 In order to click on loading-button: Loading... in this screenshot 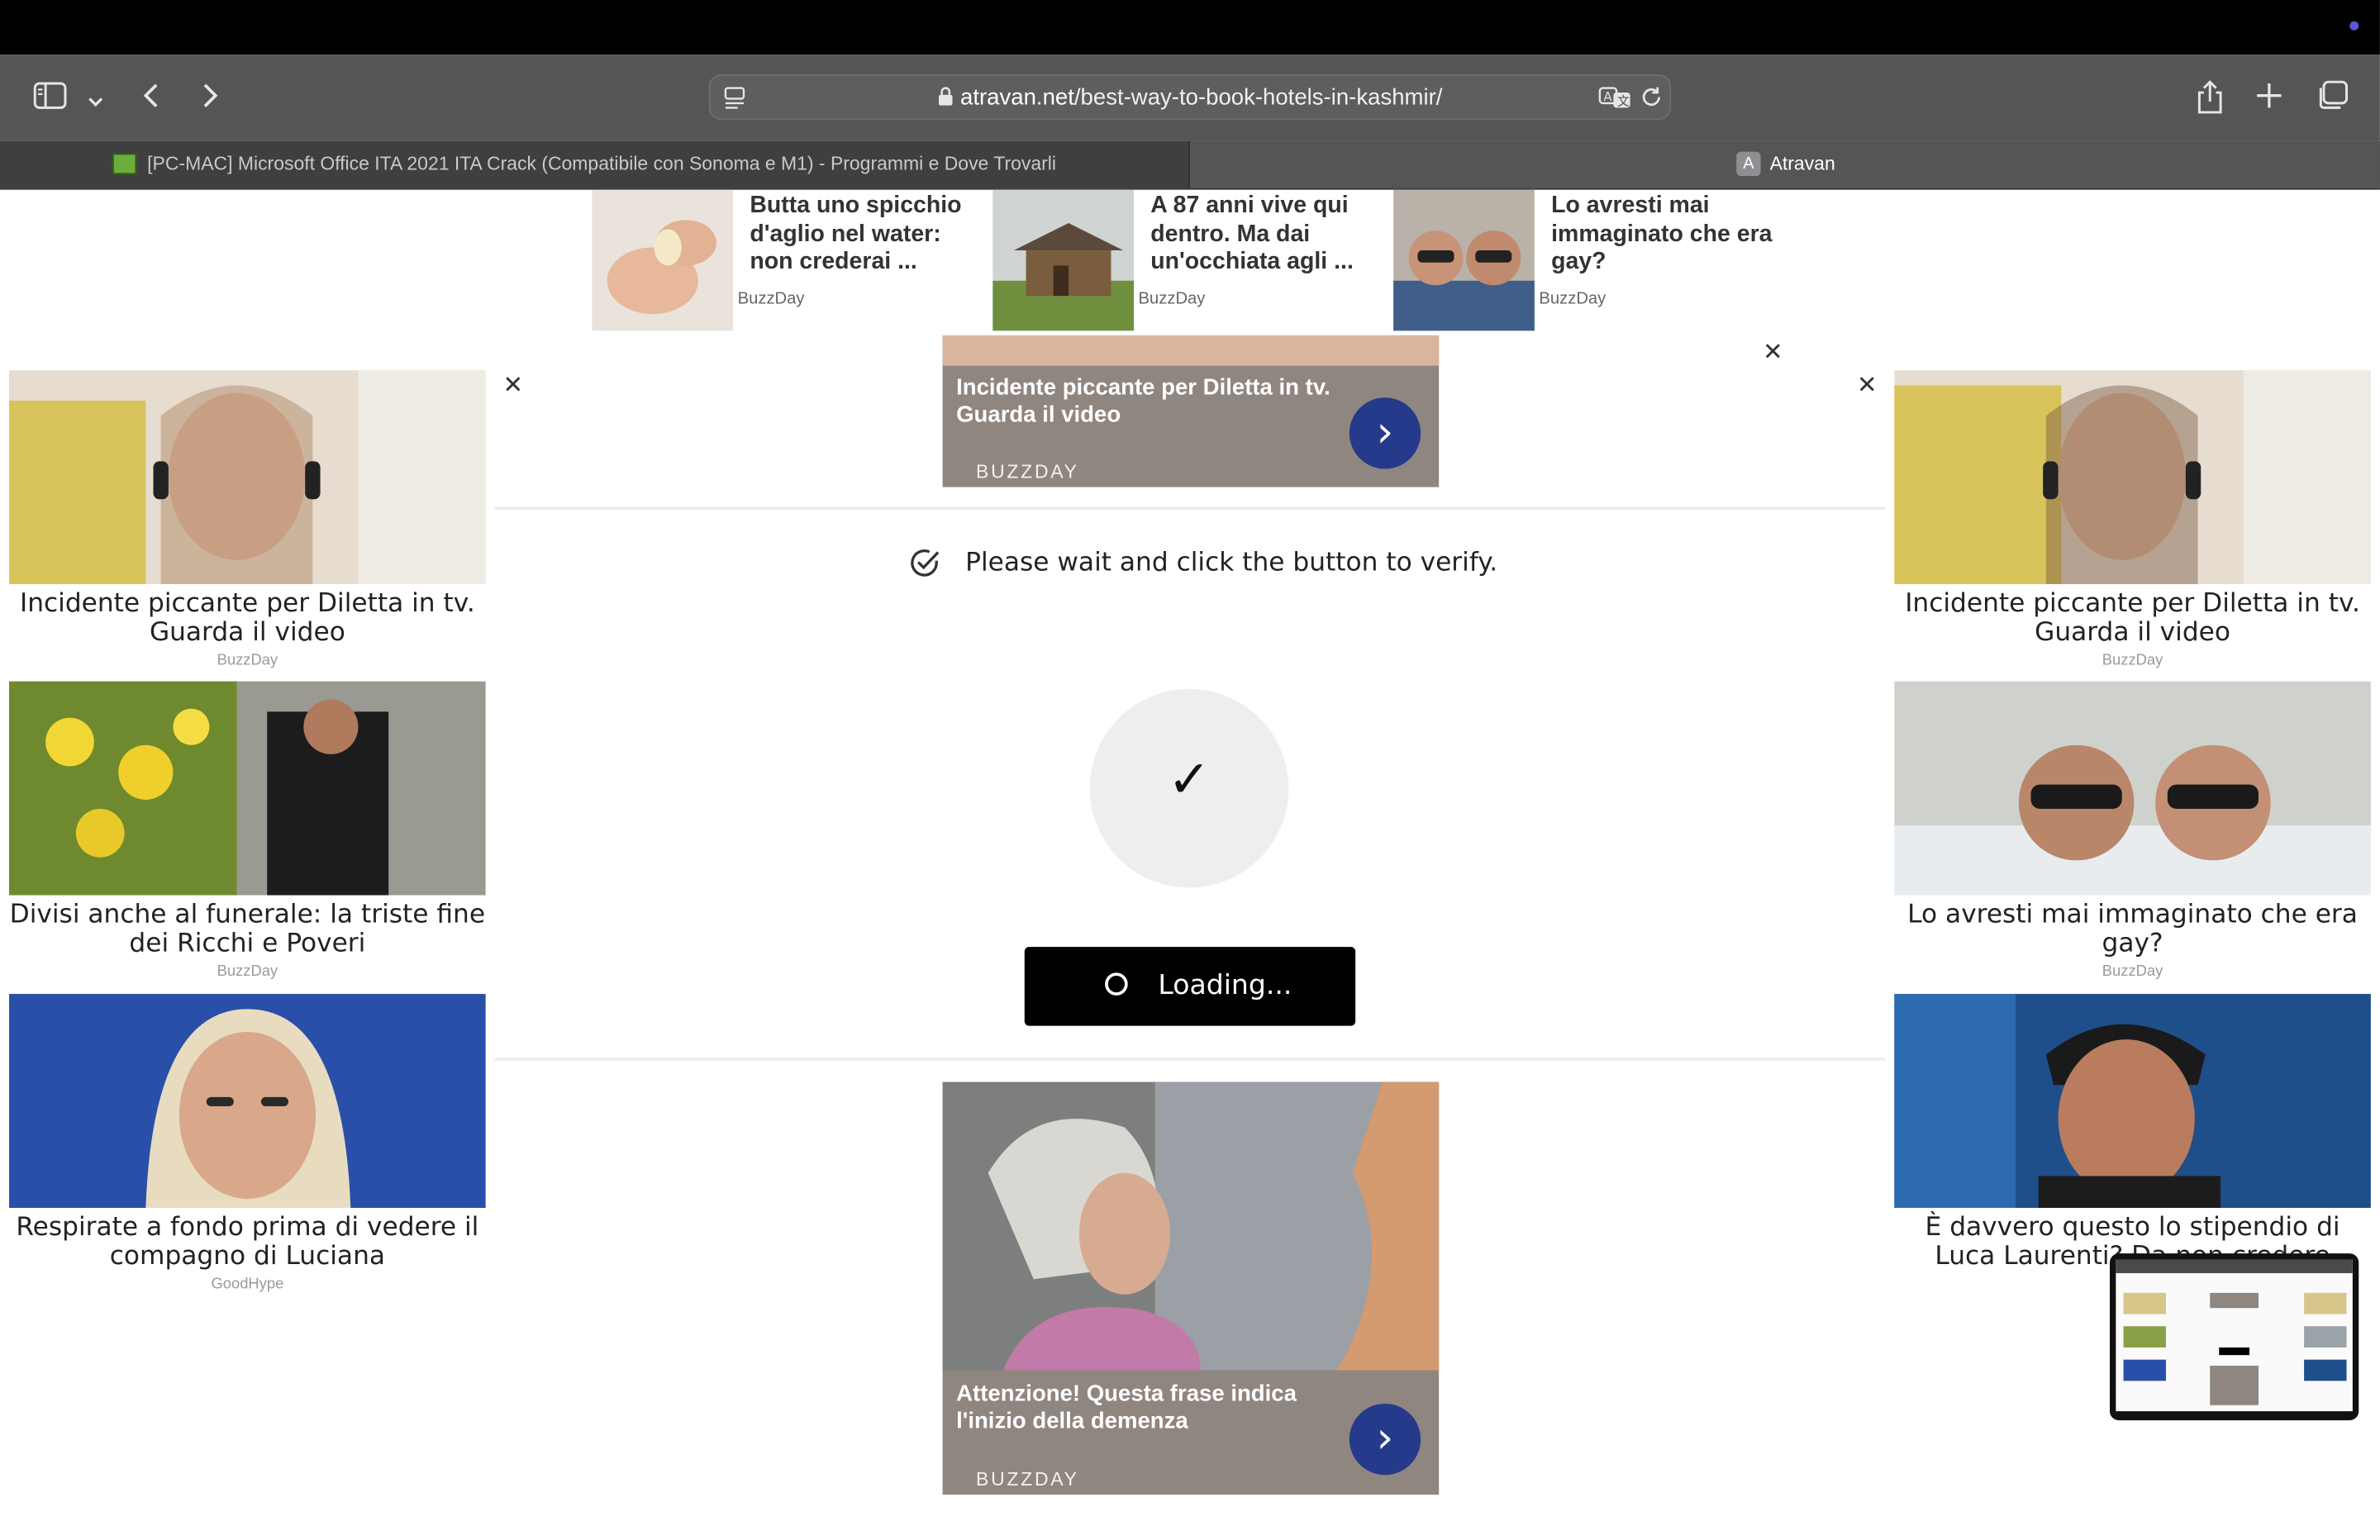, I will do `click(1190, 986)`.